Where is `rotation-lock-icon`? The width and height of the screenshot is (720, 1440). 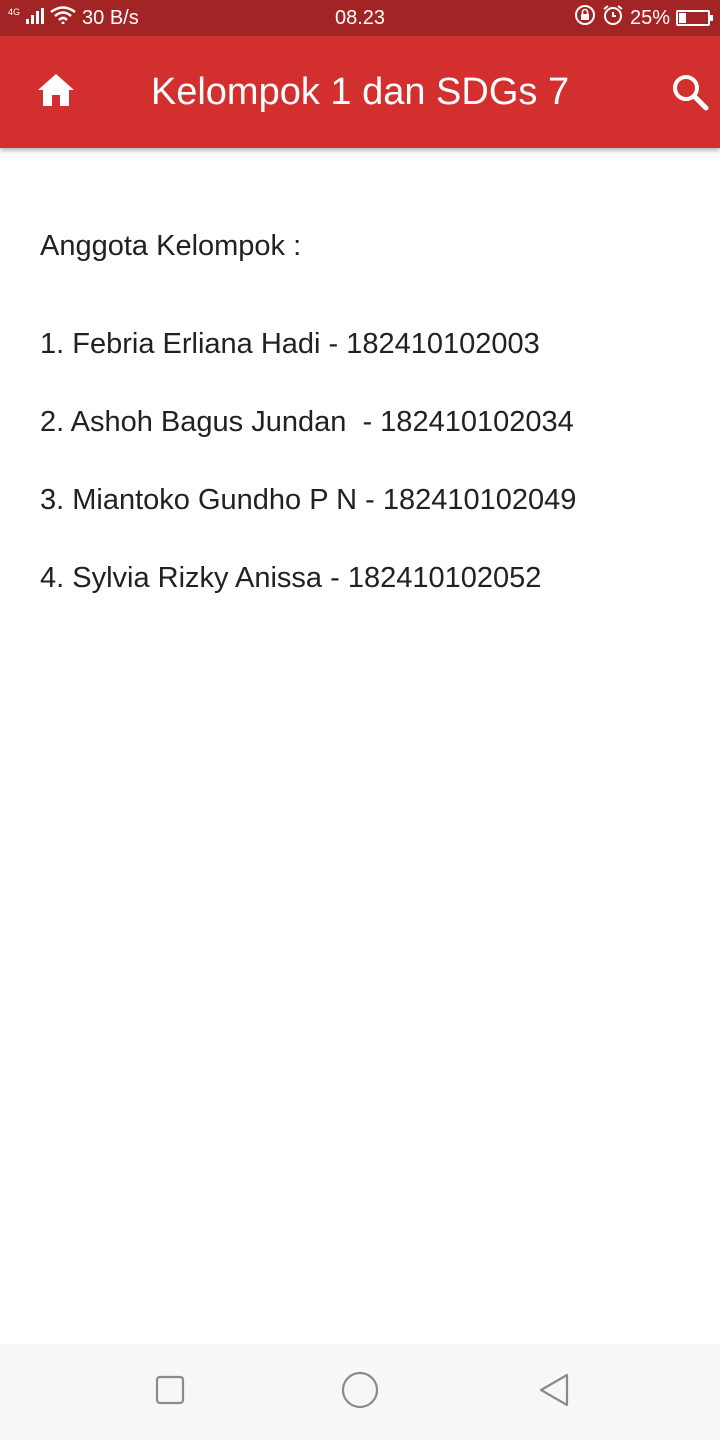 rotation-lock-icon is located at coordinates (585, 18).